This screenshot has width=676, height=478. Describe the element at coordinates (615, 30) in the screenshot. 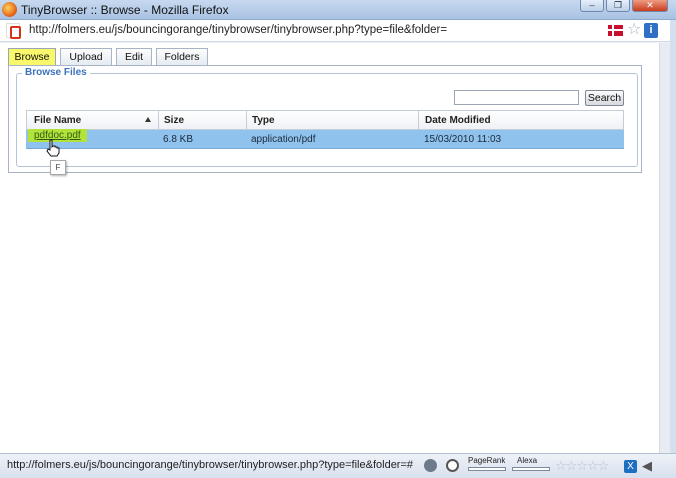

I see `flag-icon` at that location.